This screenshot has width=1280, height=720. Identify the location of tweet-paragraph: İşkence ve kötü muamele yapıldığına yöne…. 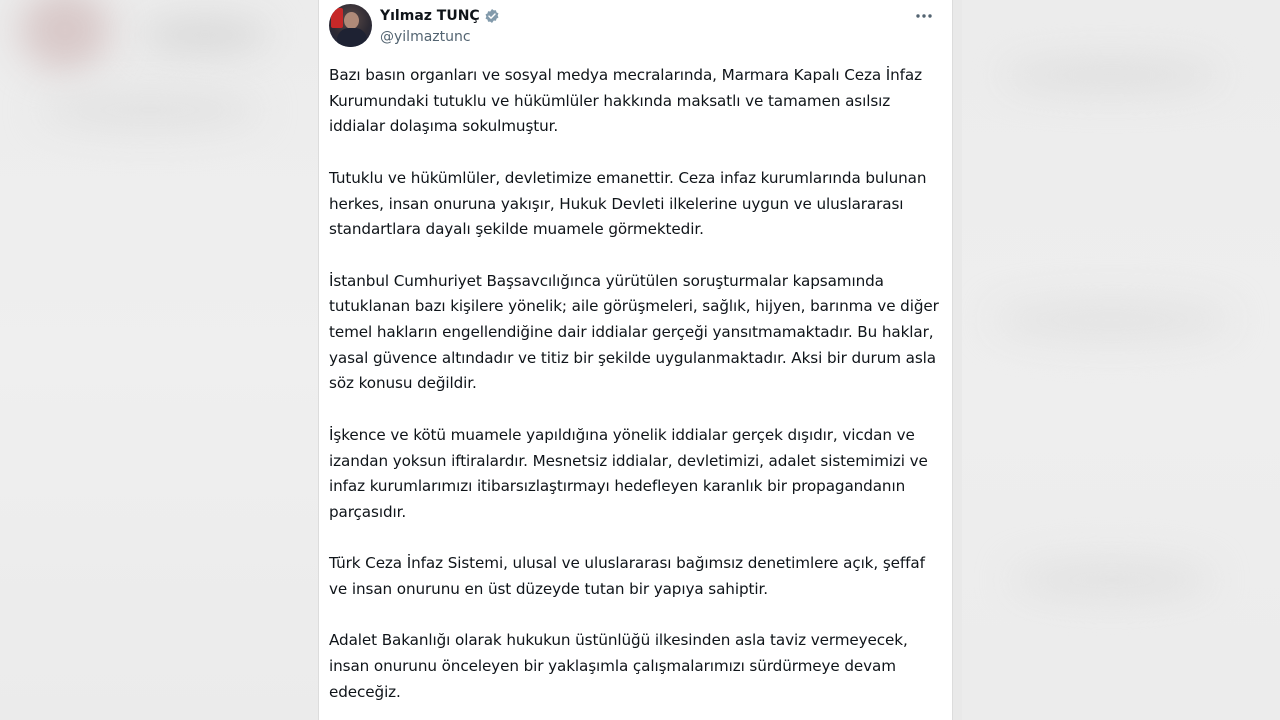
(628, 473).